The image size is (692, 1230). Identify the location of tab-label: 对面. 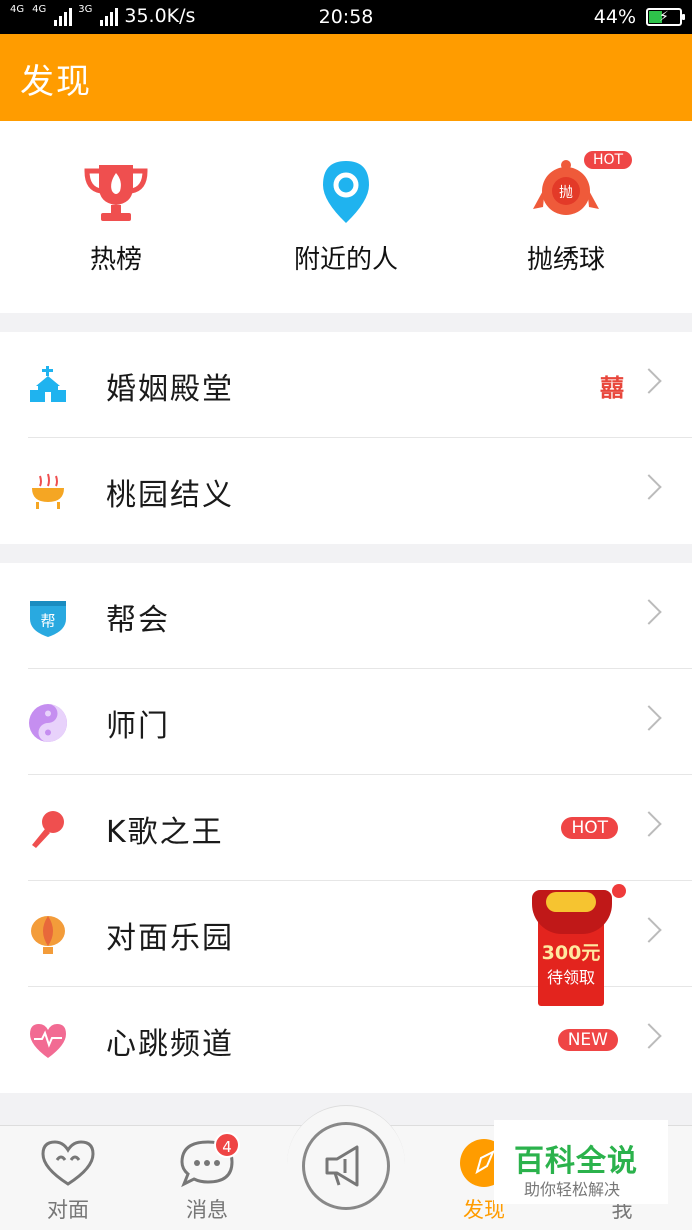
(68, 1210).